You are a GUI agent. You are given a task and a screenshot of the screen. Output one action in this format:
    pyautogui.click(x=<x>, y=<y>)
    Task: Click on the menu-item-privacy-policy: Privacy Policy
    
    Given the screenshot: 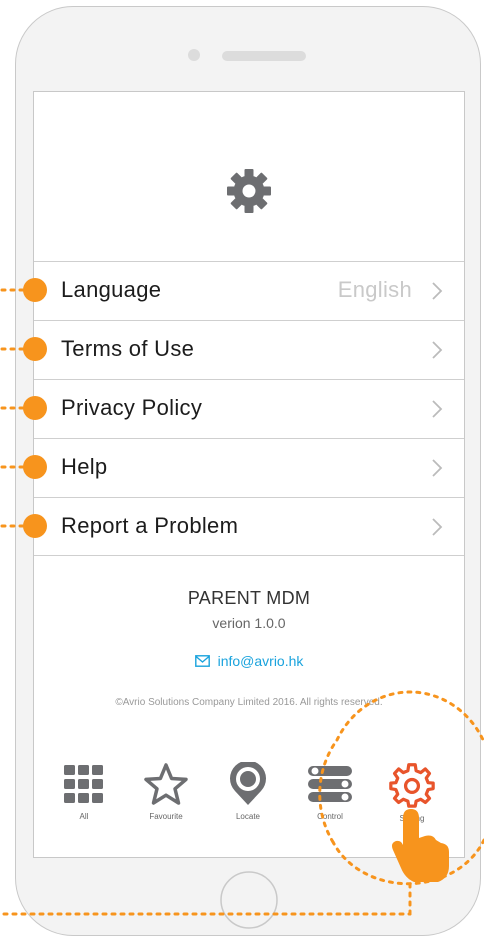 What is the action you would take?
    pyautogui.click(x=249, y=408)
    